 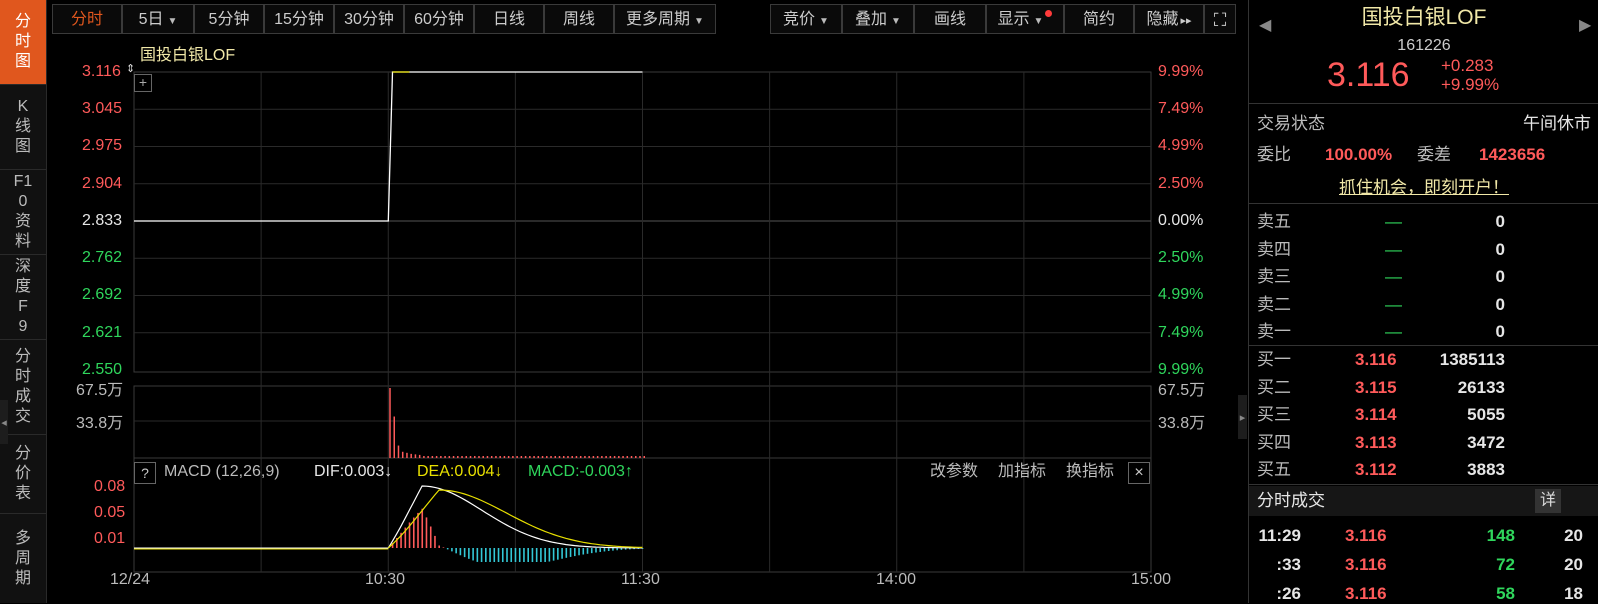 I want to click on period-tab-15min: 15分钟, so click(x=299, y=19).